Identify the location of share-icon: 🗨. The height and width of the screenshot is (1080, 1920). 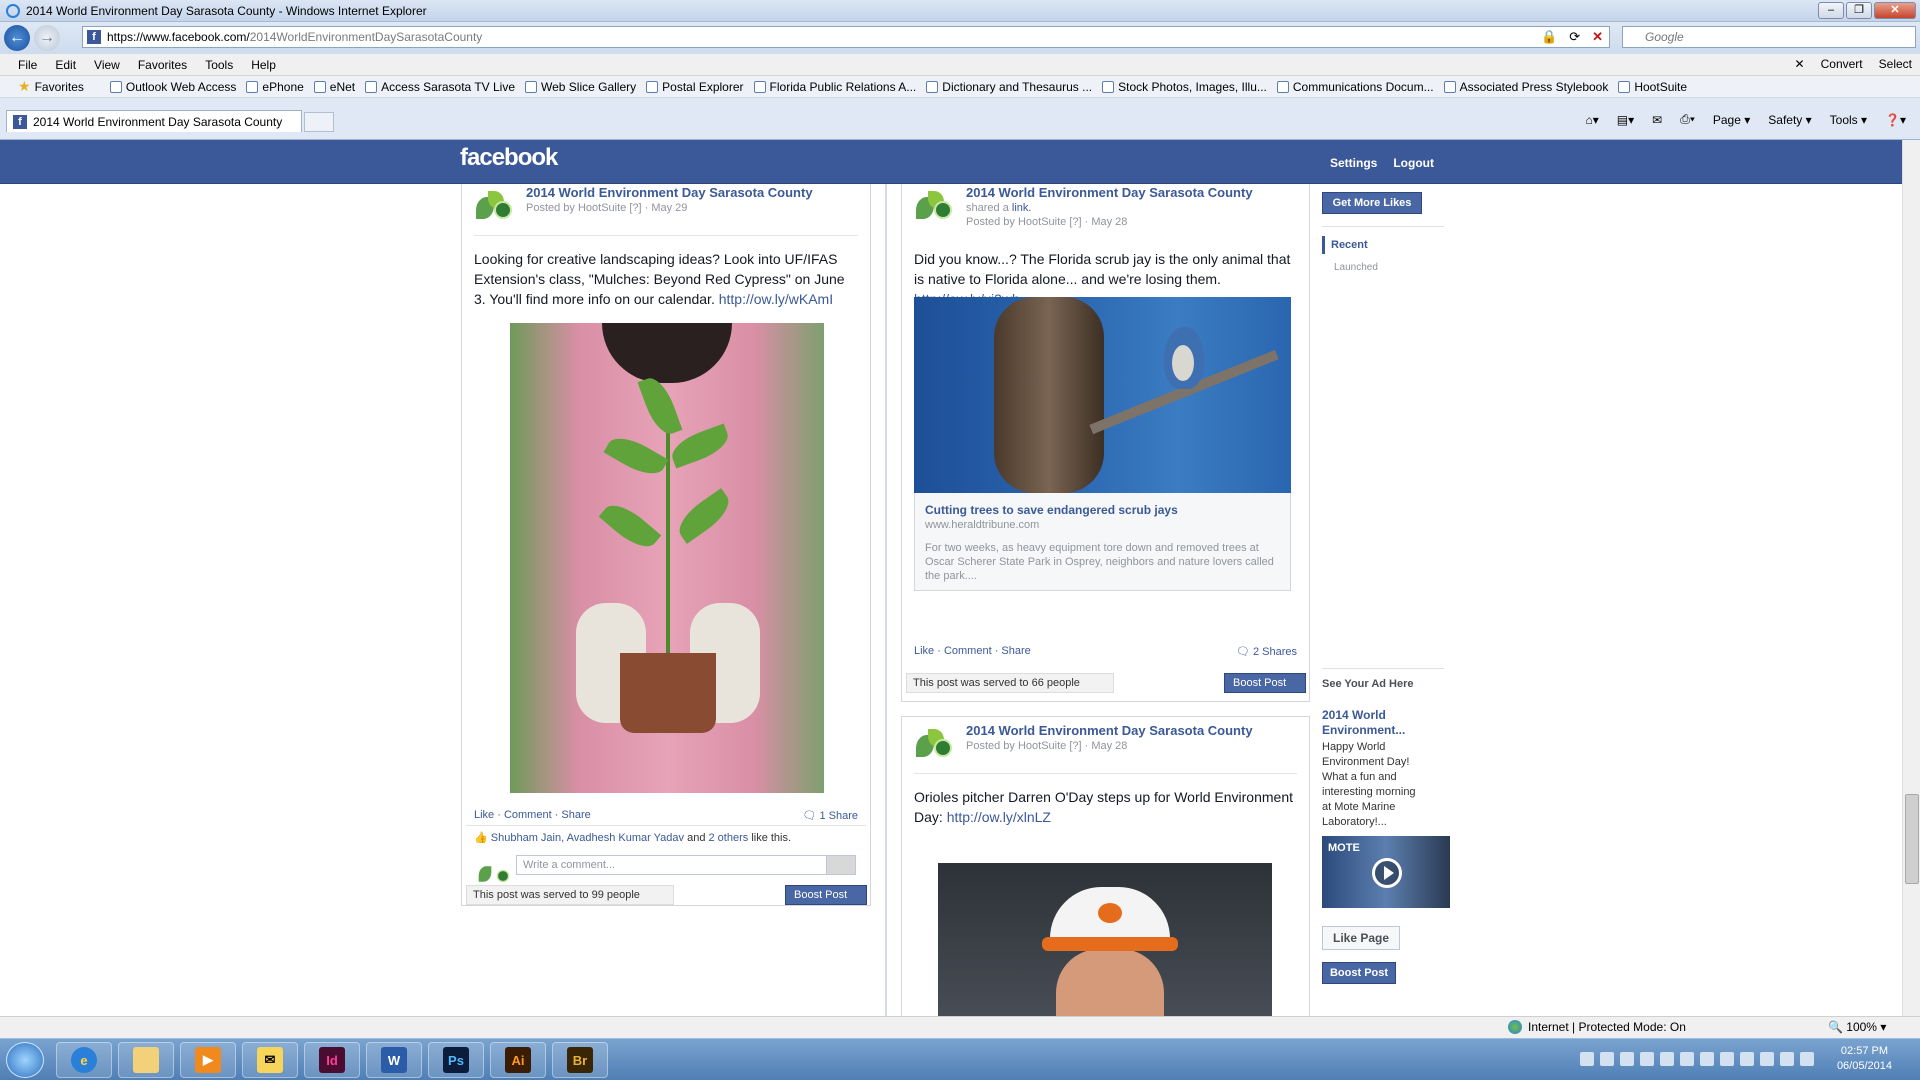
(809, 816).